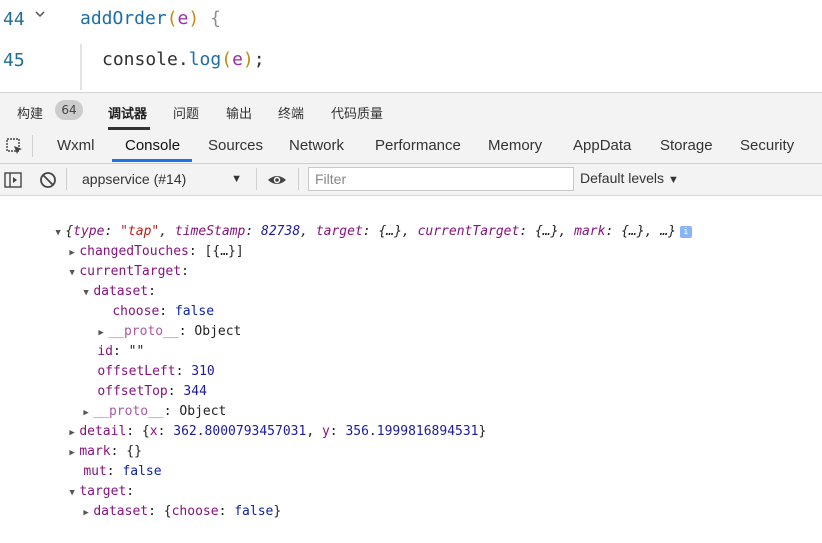 The image size is (822, 543). What do you see at coordinates (685, 231) in the screenshot?
I see `info-icon: i` at bounding box center [685, 231].